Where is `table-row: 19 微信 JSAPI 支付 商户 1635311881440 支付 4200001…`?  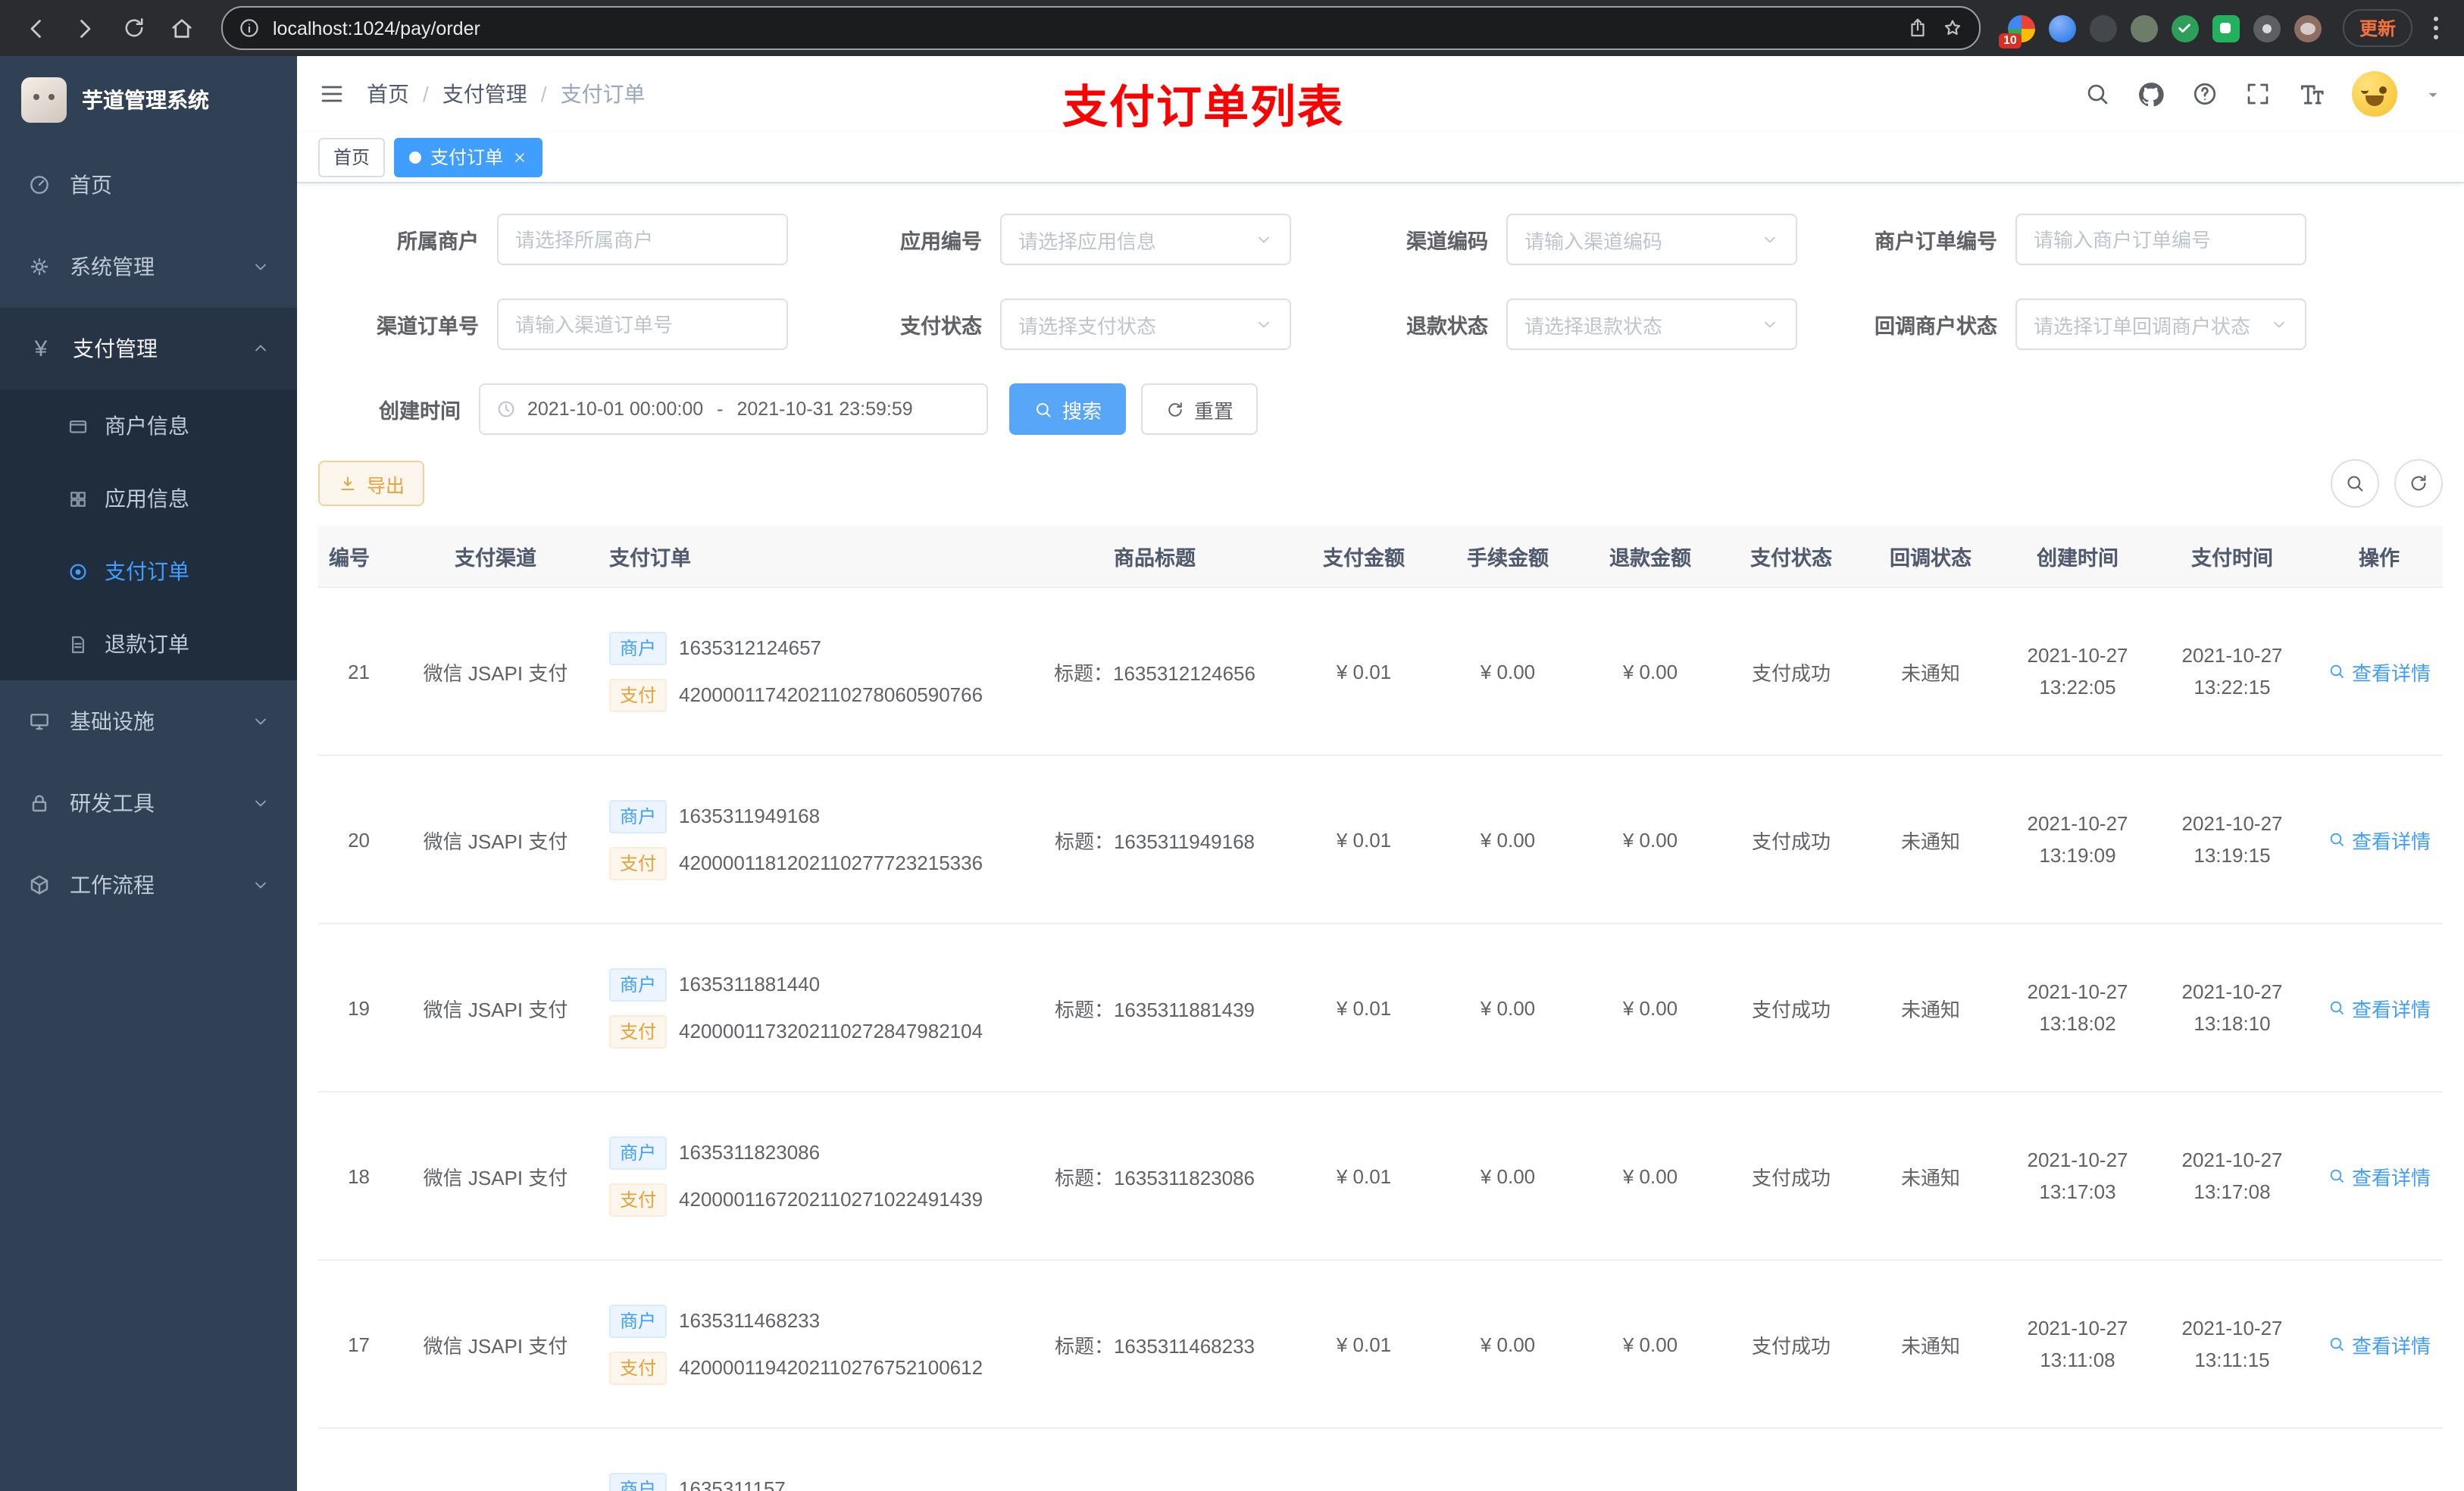 table-row: 19 微信 JSAPI 支付 商户 1635311881440 支付 4200001… is located at coordinates (1380, 1008).